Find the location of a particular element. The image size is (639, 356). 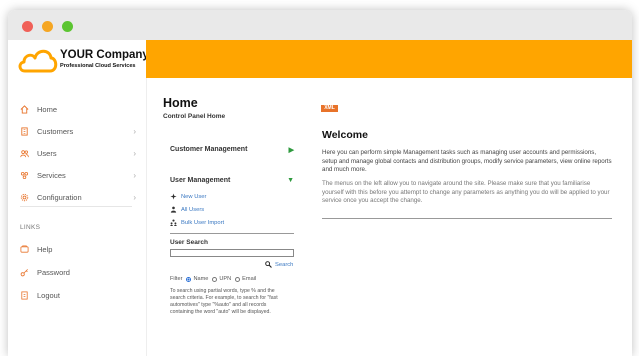

maximize-window-button is located at coordinates (67, 26).